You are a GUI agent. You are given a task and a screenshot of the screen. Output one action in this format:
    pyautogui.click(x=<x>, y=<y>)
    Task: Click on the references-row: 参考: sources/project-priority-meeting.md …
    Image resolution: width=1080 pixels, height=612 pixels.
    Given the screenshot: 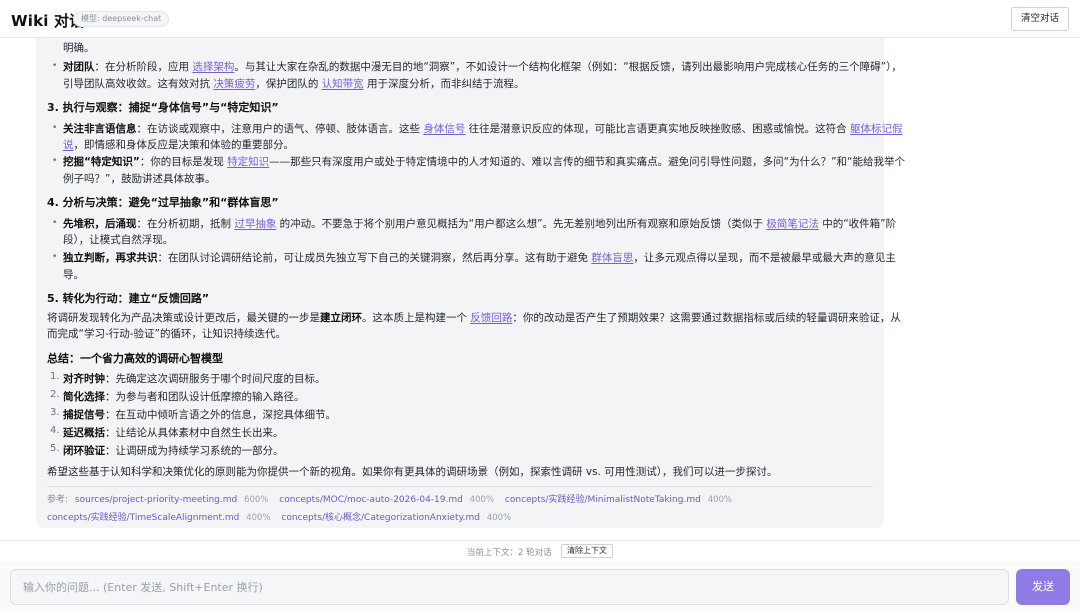 What is the action you would take?
    pyautogui.click(x=393, y=498)
    